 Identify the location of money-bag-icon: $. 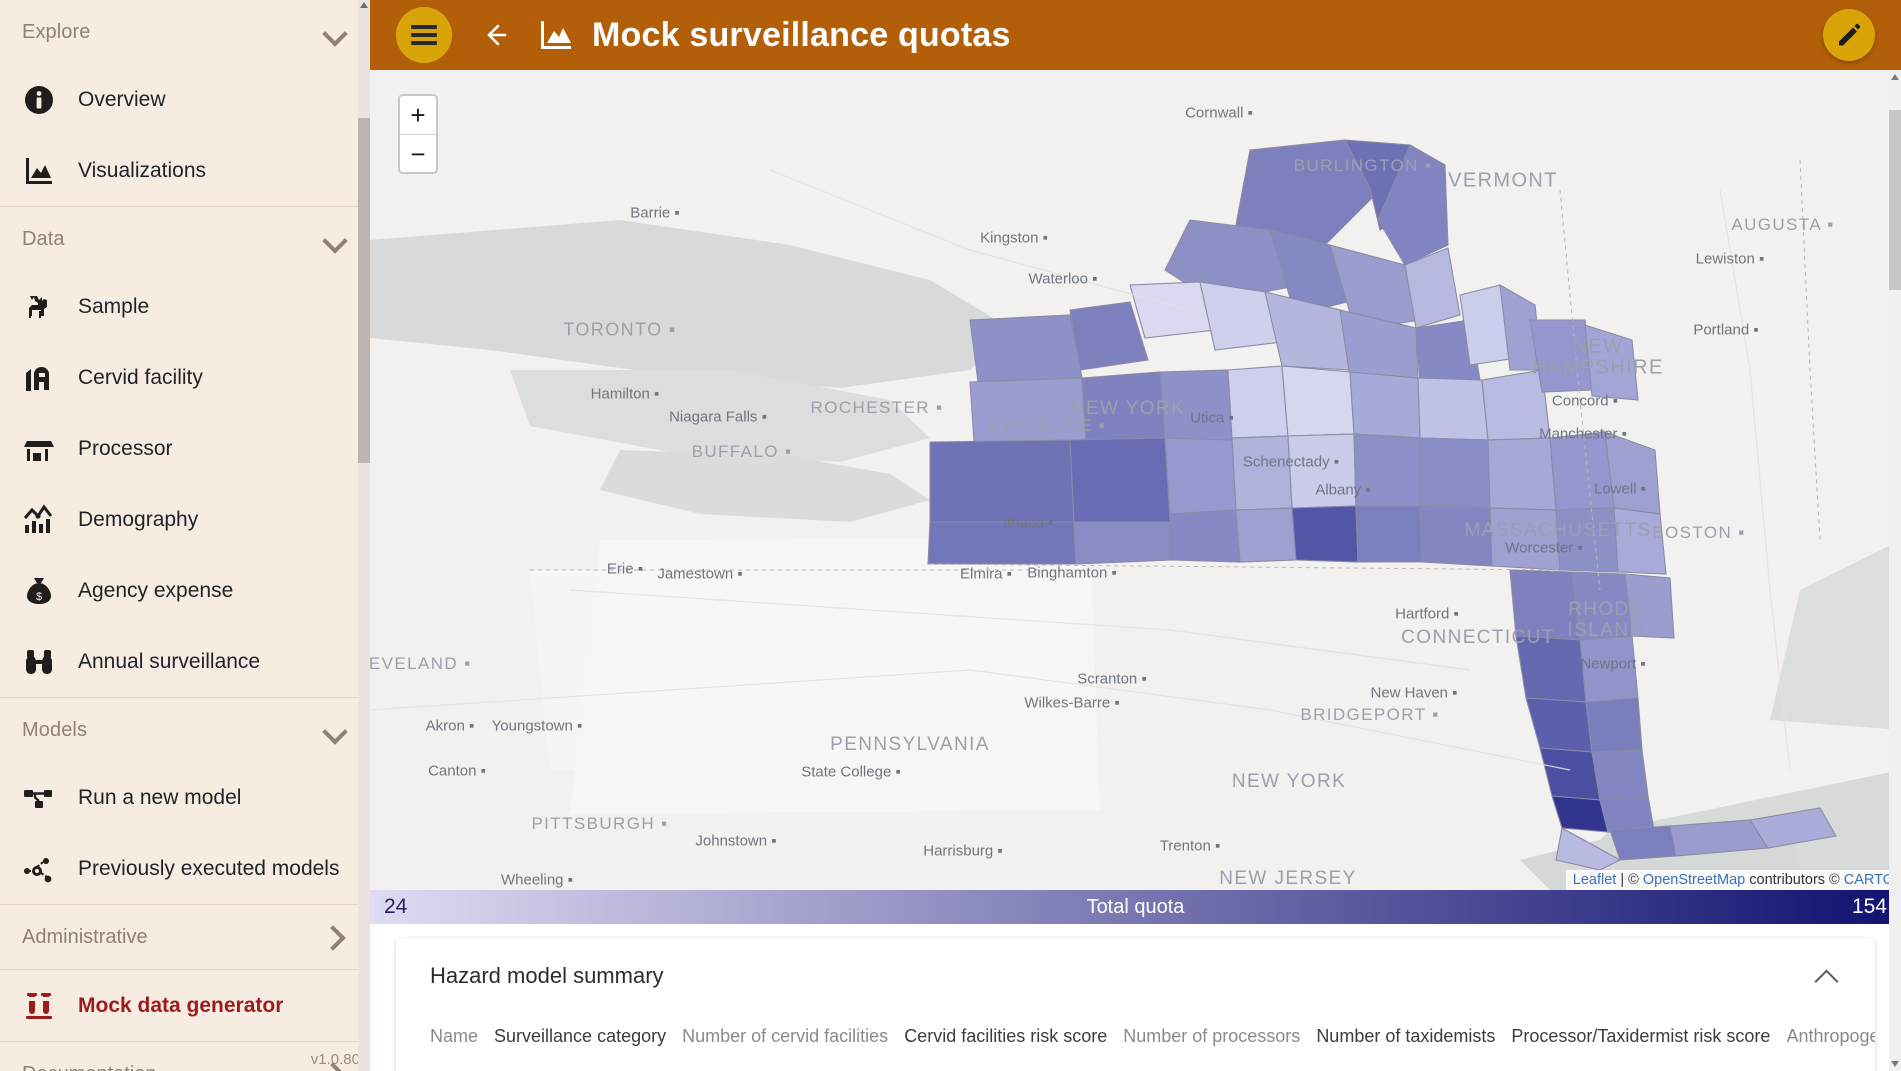
(39, 591).